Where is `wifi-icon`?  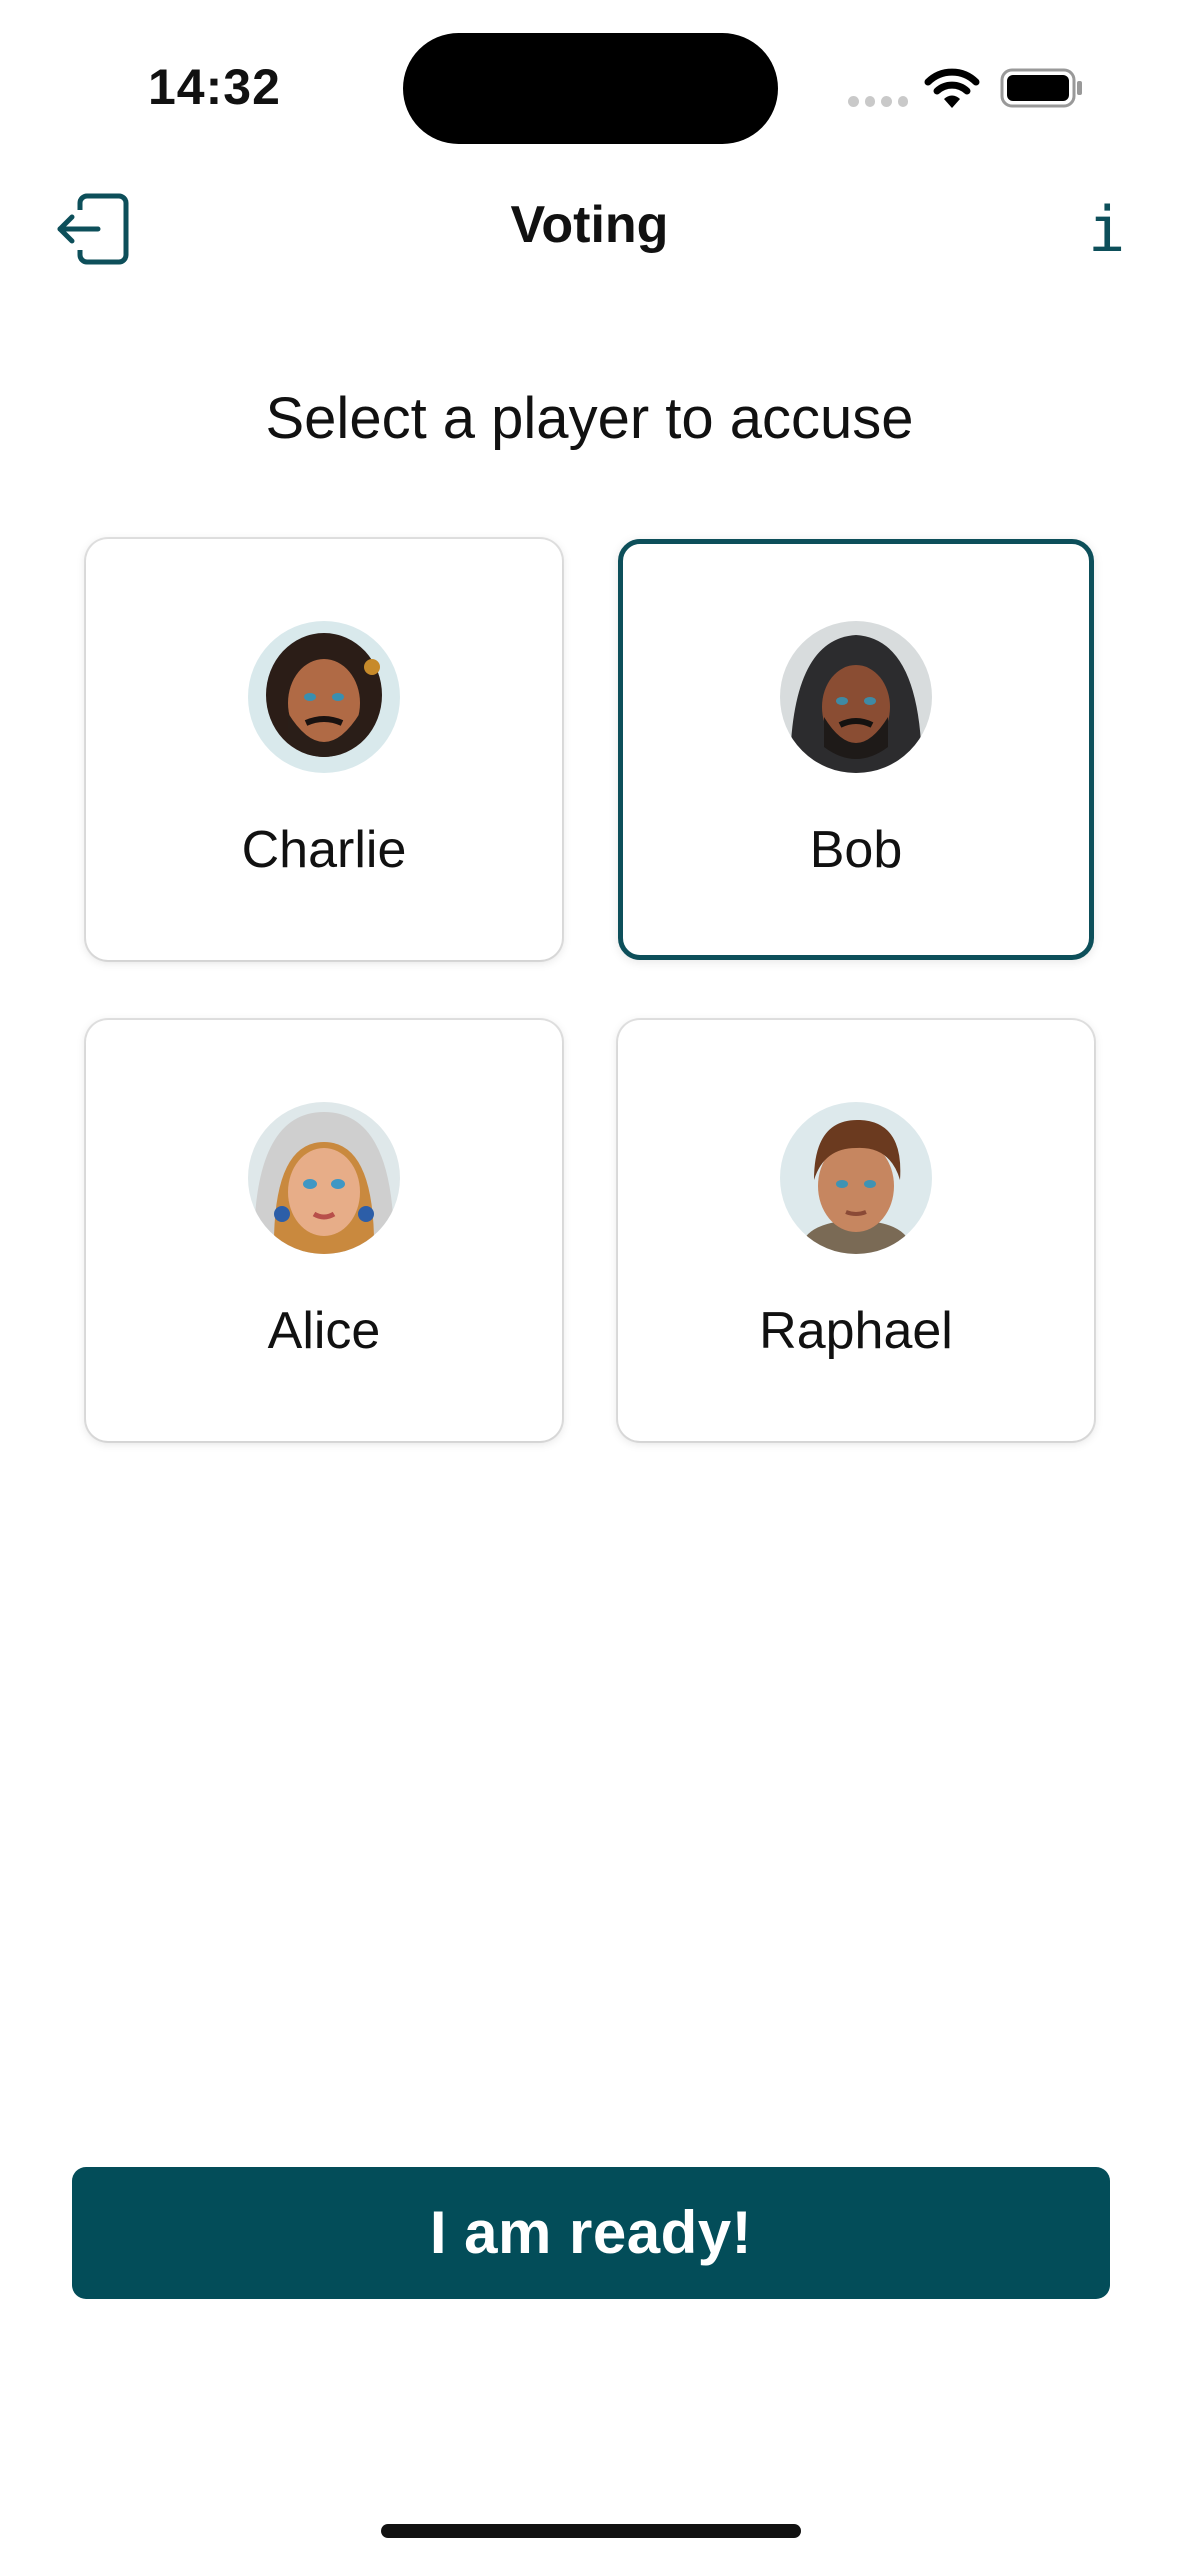 wifi-icon is located at coordinates (952, 88).